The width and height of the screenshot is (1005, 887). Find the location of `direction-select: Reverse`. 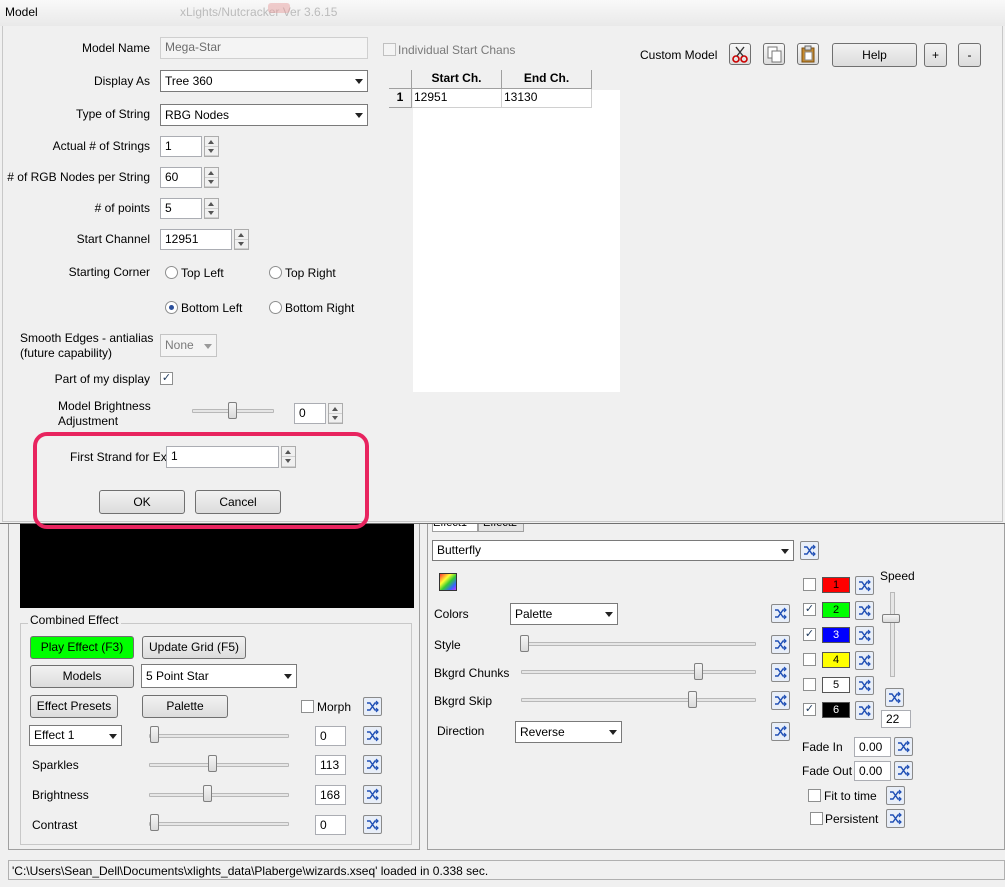

direction-select: Reverse is located at coordinates (568, 732).